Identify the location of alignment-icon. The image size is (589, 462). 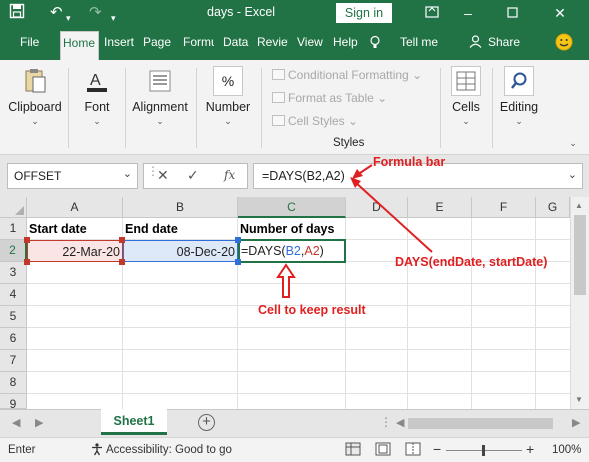
(160, 81).